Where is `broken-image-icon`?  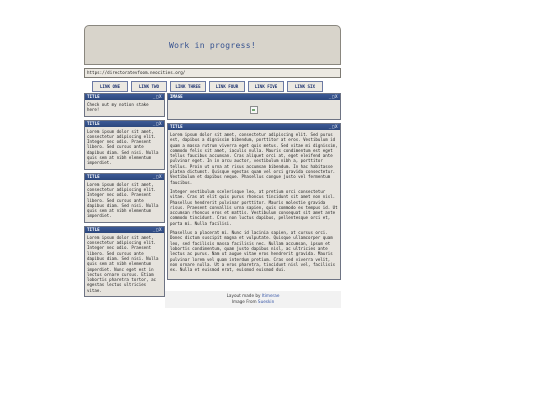 broken-image-icon is located at coordinates (254, 109).